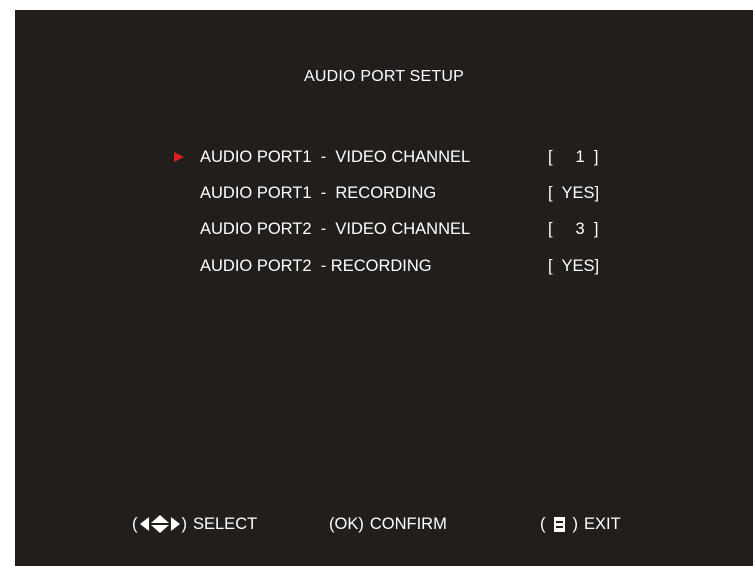 Image resolution: width=753 pixels, height=566 pixels. Describe the element at coordinates (225, 524) in the screenshot. I see `select-label: SELECT` at that location.